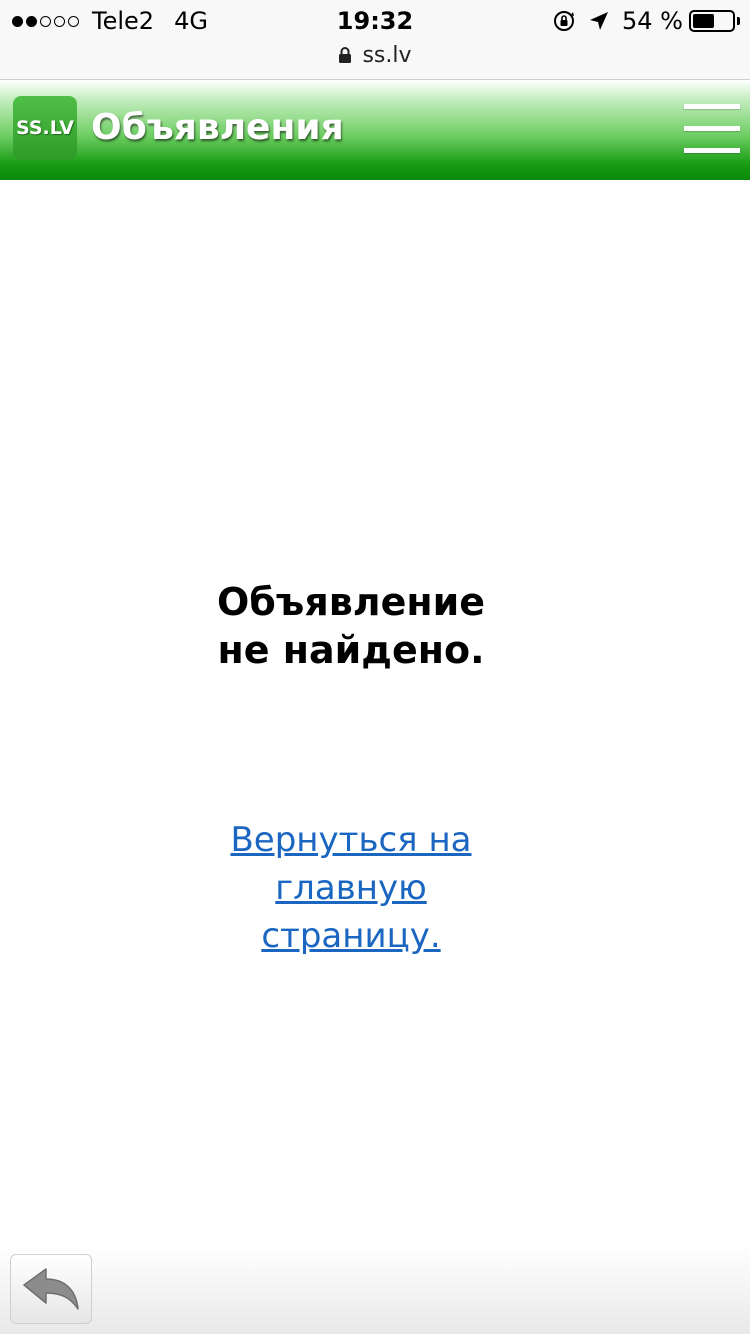 The width and height of the screenshot is (750, 1334). I want to click on address-bar: ss.lv, so click(375, 55).